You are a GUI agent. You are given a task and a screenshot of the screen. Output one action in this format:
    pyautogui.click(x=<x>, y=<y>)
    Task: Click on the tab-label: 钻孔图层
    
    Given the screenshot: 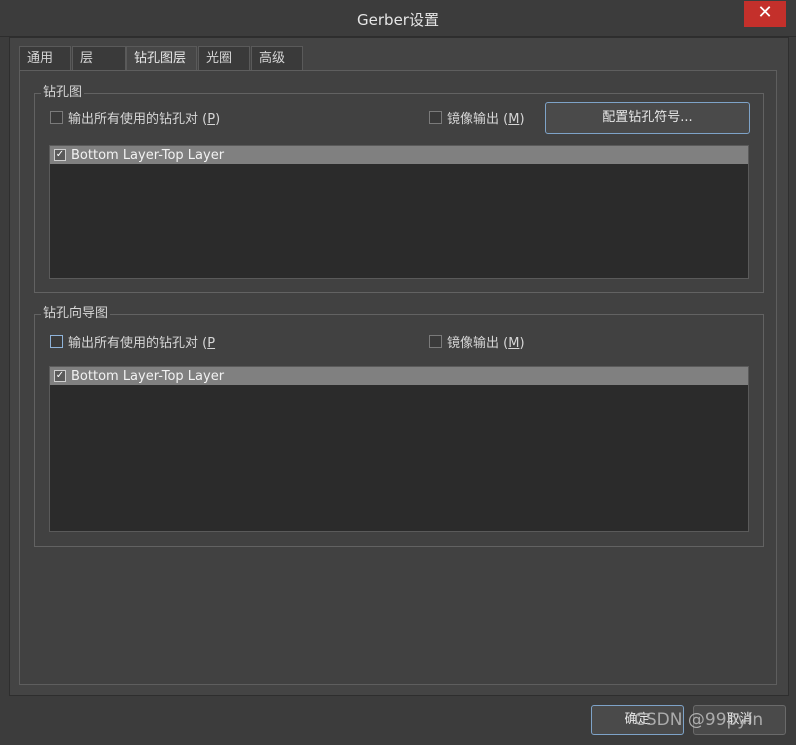 What is the action you would take?
    pyautogui.click(x=160, y=58)
    